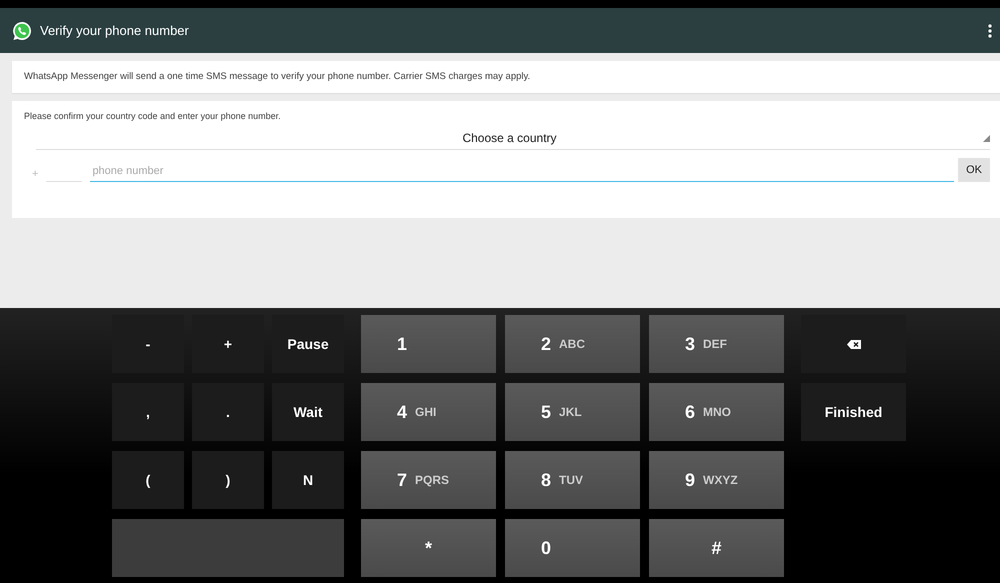  Describe the element at coordinates (428, 548) in the screenshot. I see `symbol-key: *` at that location.